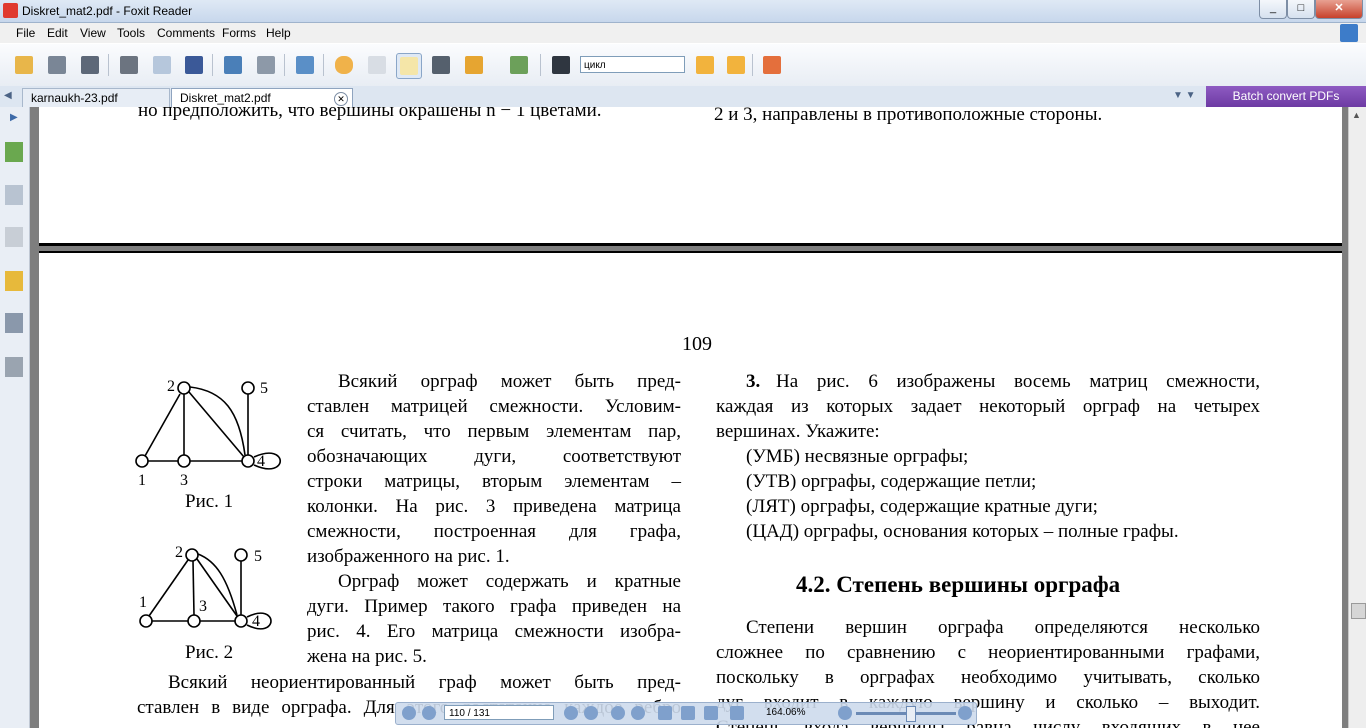 The height and width of the screenshot is (728, 1366). I want to click on tab-bar: ◀ karnaukh-23.pdf Diskret_mat2.pdf ✕ ▼ ▼, so click(683, 97).